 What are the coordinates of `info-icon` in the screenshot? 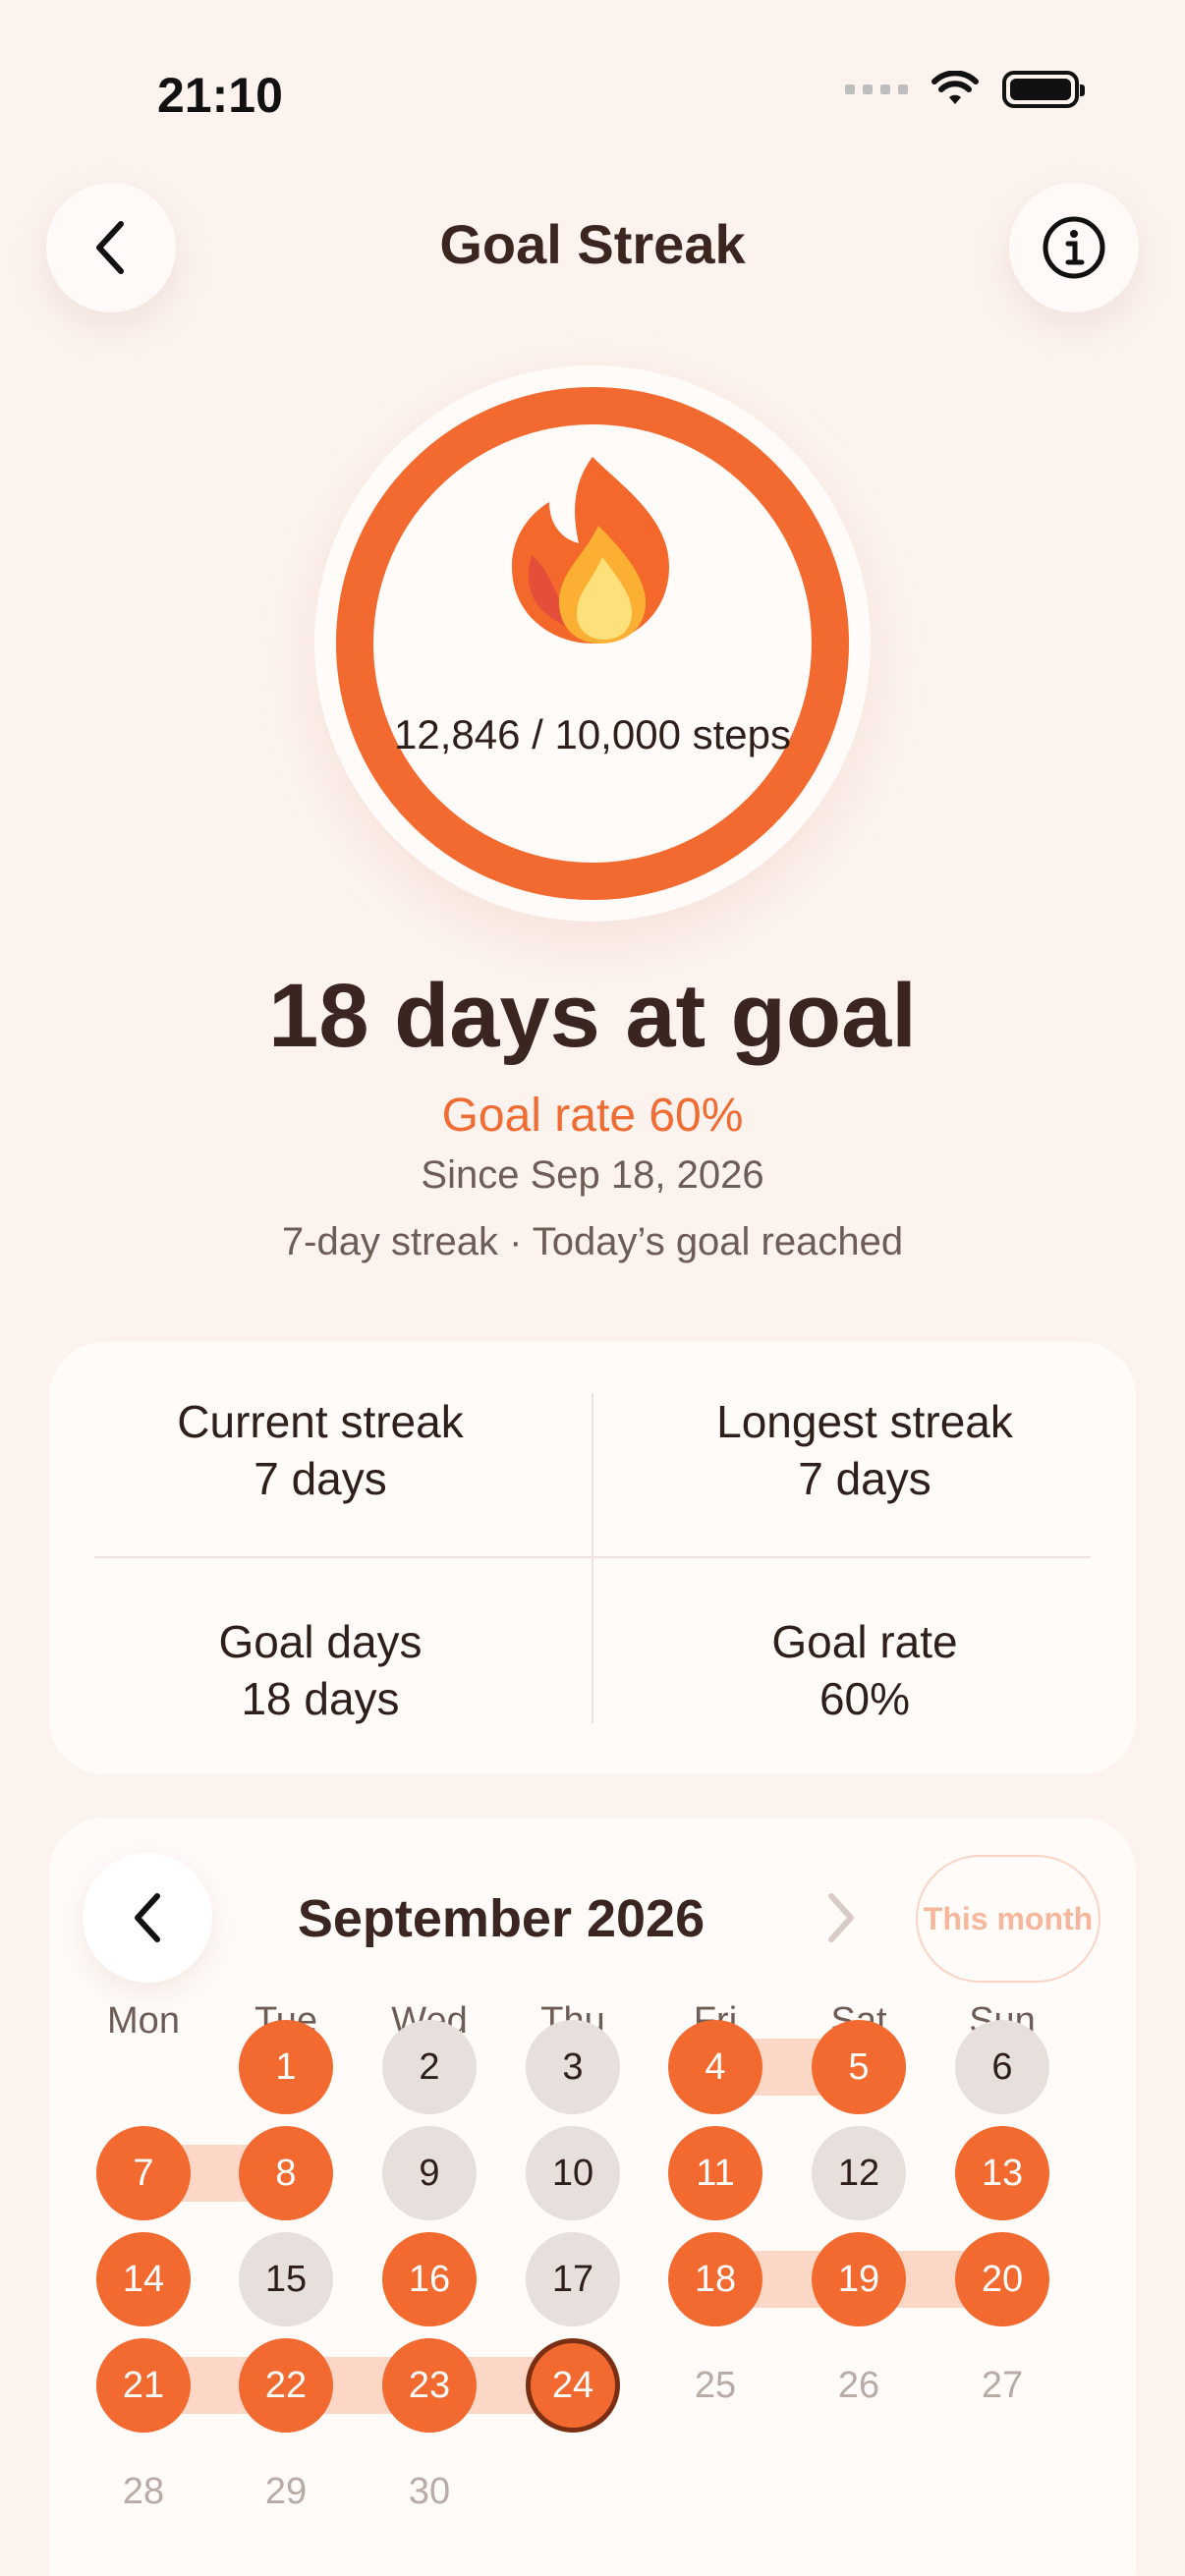 It's located at (1074, 247).